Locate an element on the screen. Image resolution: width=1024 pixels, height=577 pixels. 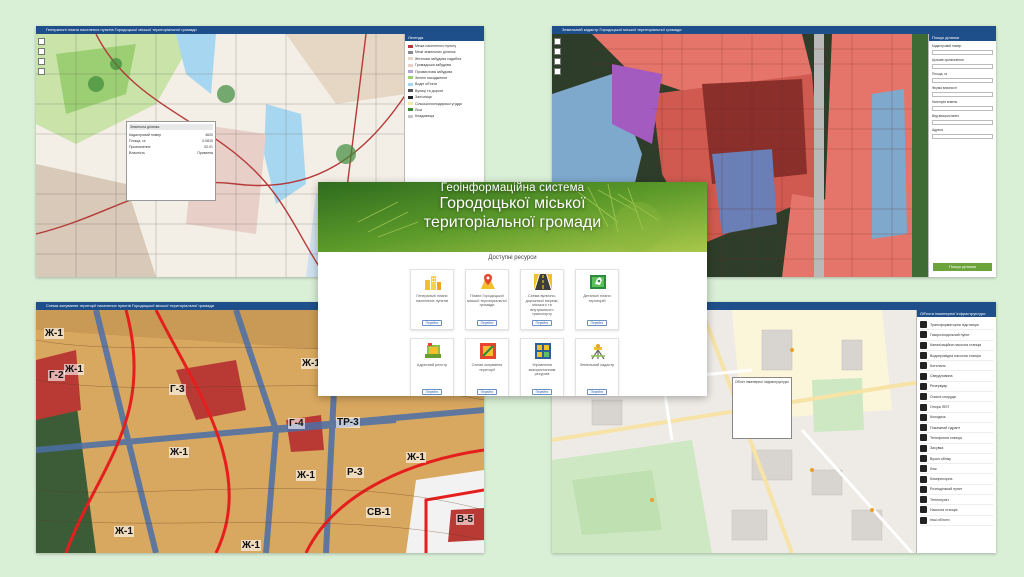
card-label: Детальні плани територій is located at coordinates (597, 298).